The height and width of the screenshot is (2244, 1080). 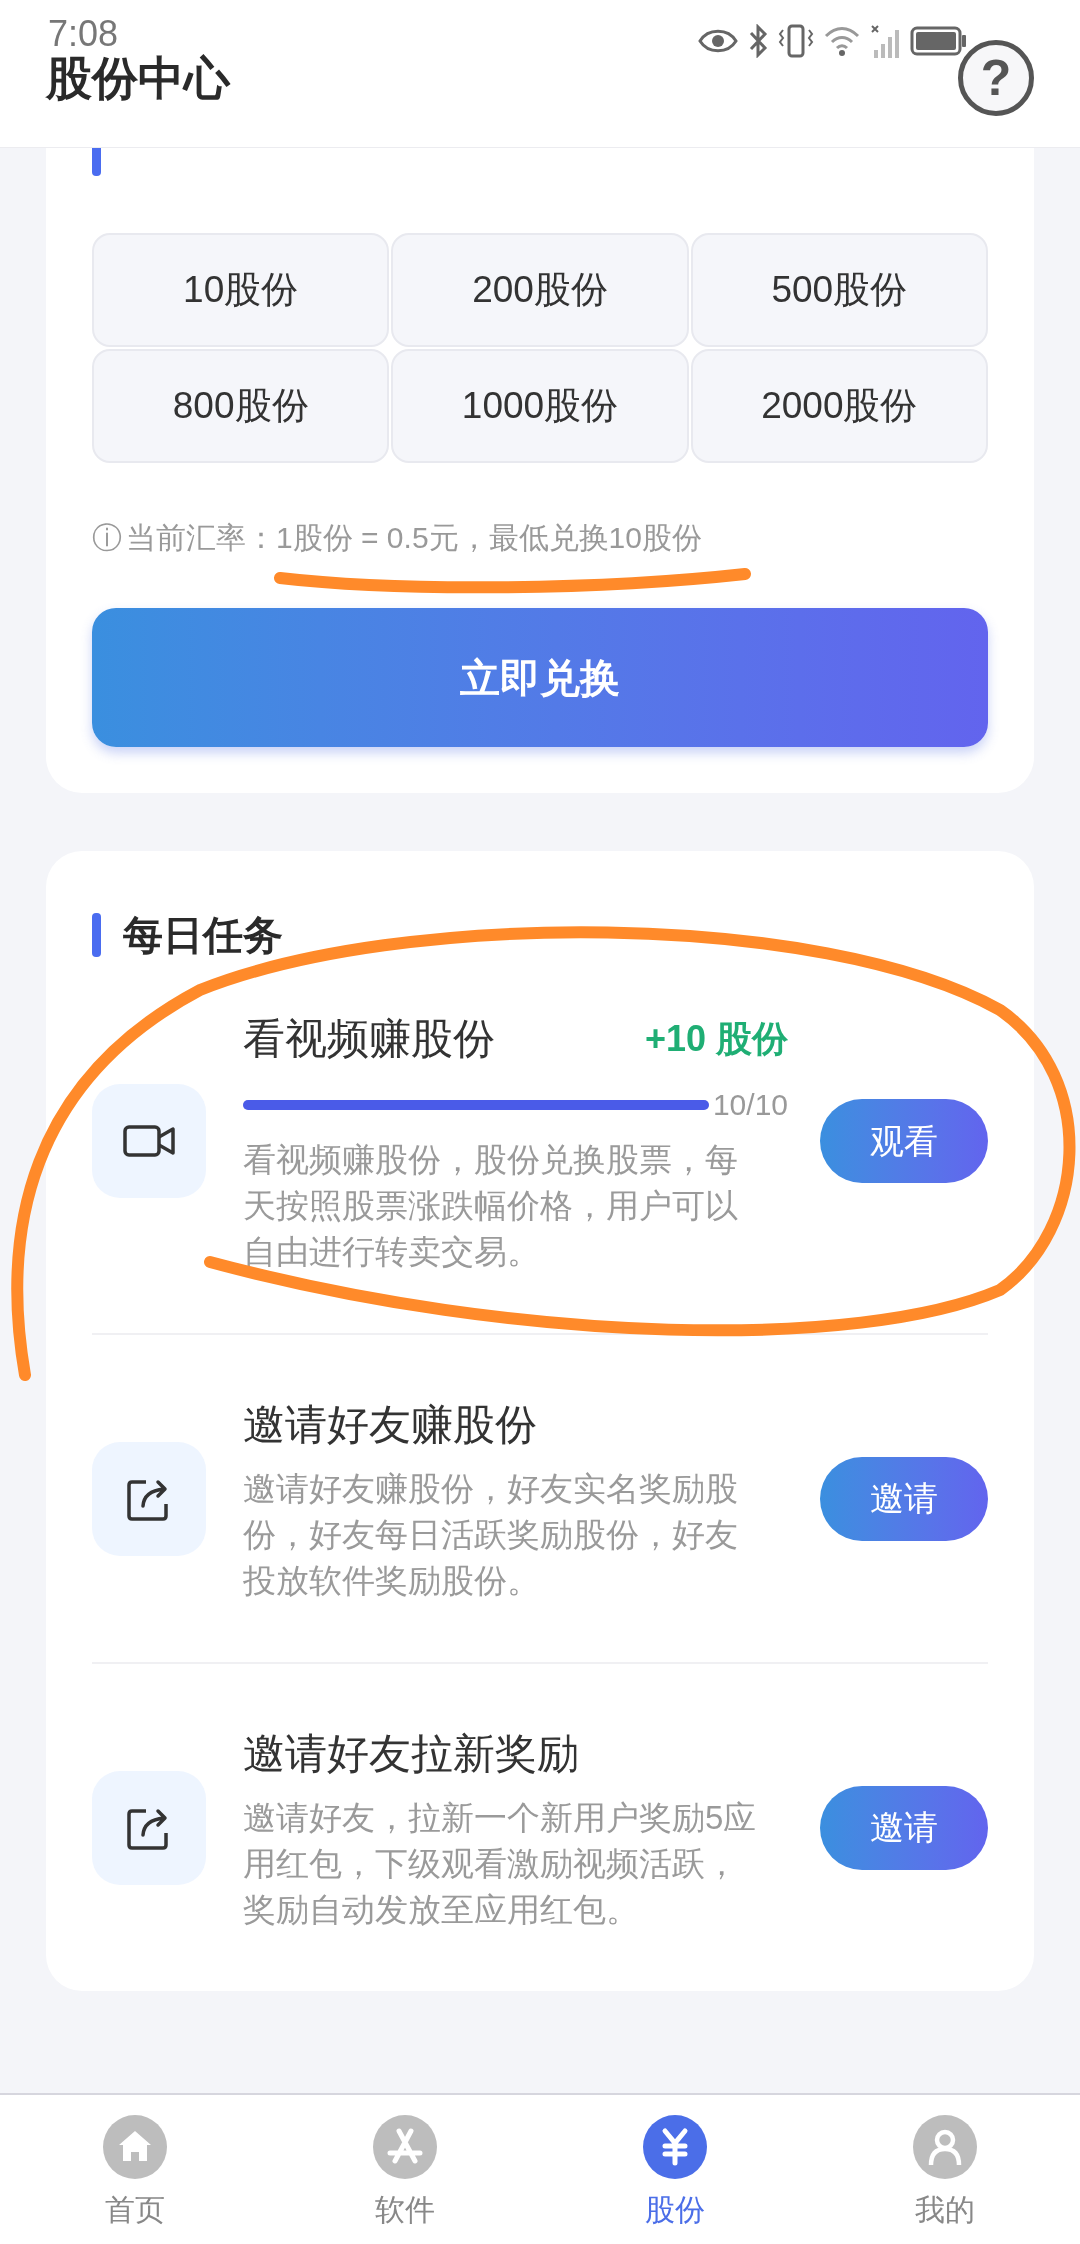 What do you see at coordinates (203, 935) in the screenshot?
I see `section-title: 每日任务` at bounding box center [203, 935].